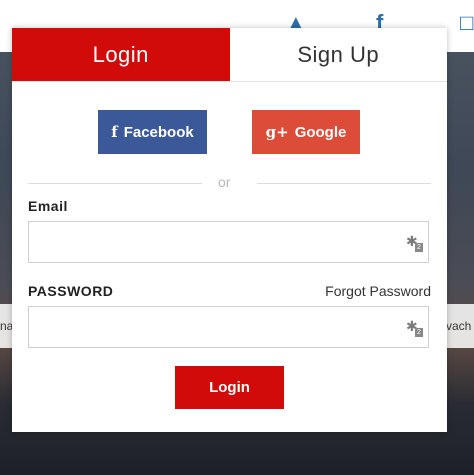 The height and width of the screenshot is (475, 474). I want to click on password-field-wrapper: ✱ 2, so click(228, 327).